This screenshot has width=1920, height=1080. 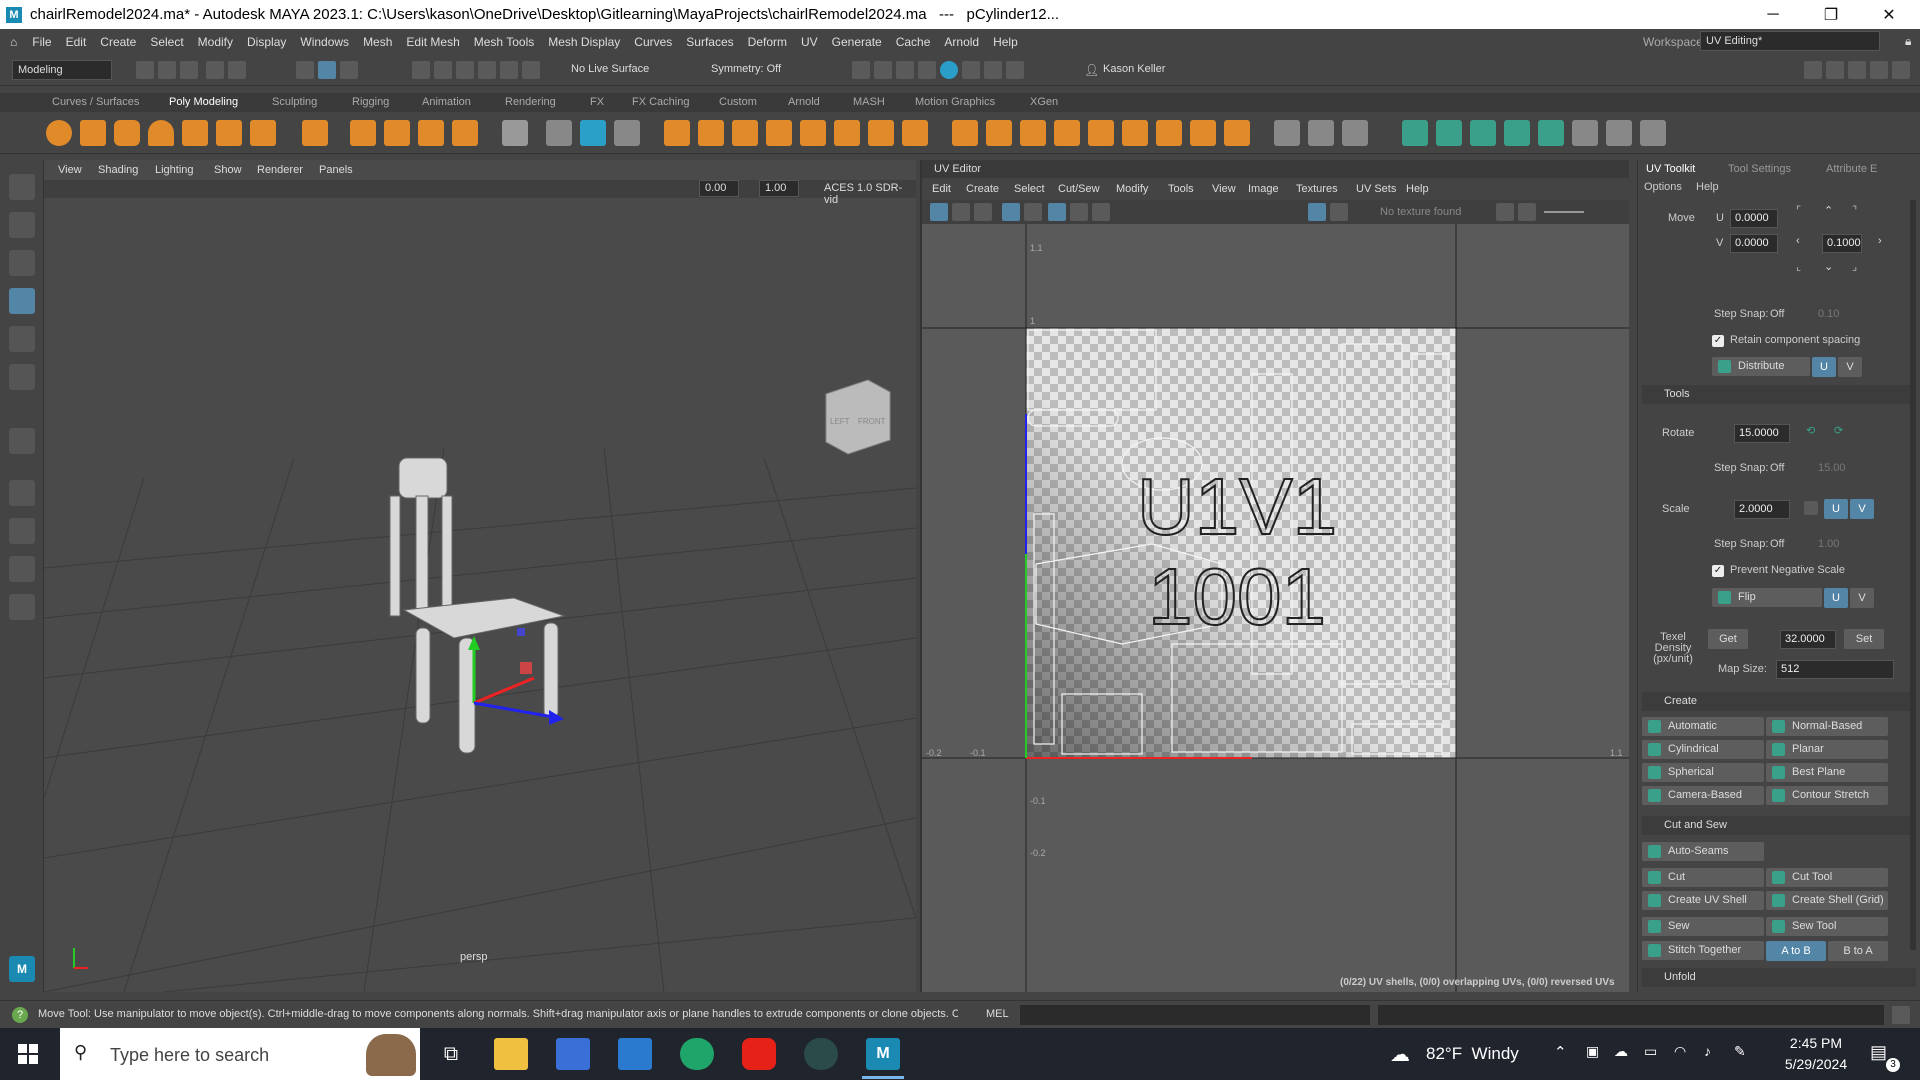 What do you see at coordinates (1169, 133) in the screenshot?
I see `poke-icon` at bounding box center [1169, 133].